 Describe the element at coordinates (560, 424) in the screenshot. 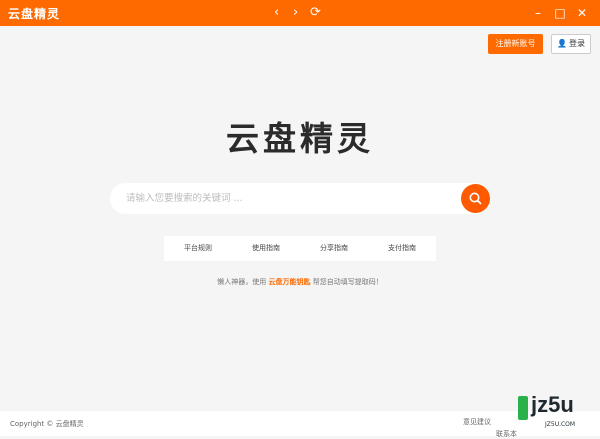

I see `watermark-subtext: JZ5U.COM` at that location.